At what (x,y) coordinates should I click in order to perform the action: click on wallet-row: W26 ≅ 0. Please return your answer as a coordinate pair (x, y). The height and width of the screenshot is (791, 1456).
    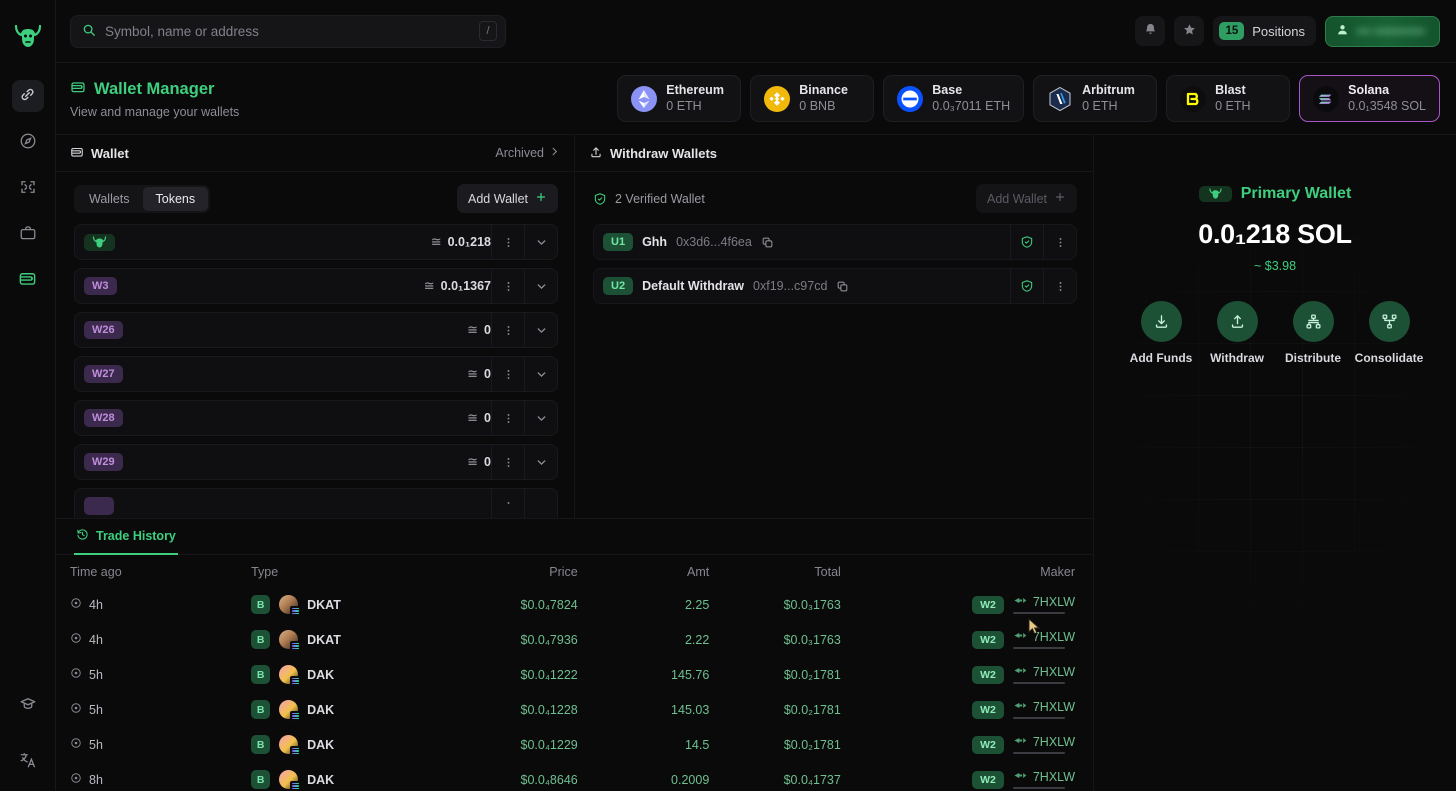
    Looking at the image, I should click on (316, 330).